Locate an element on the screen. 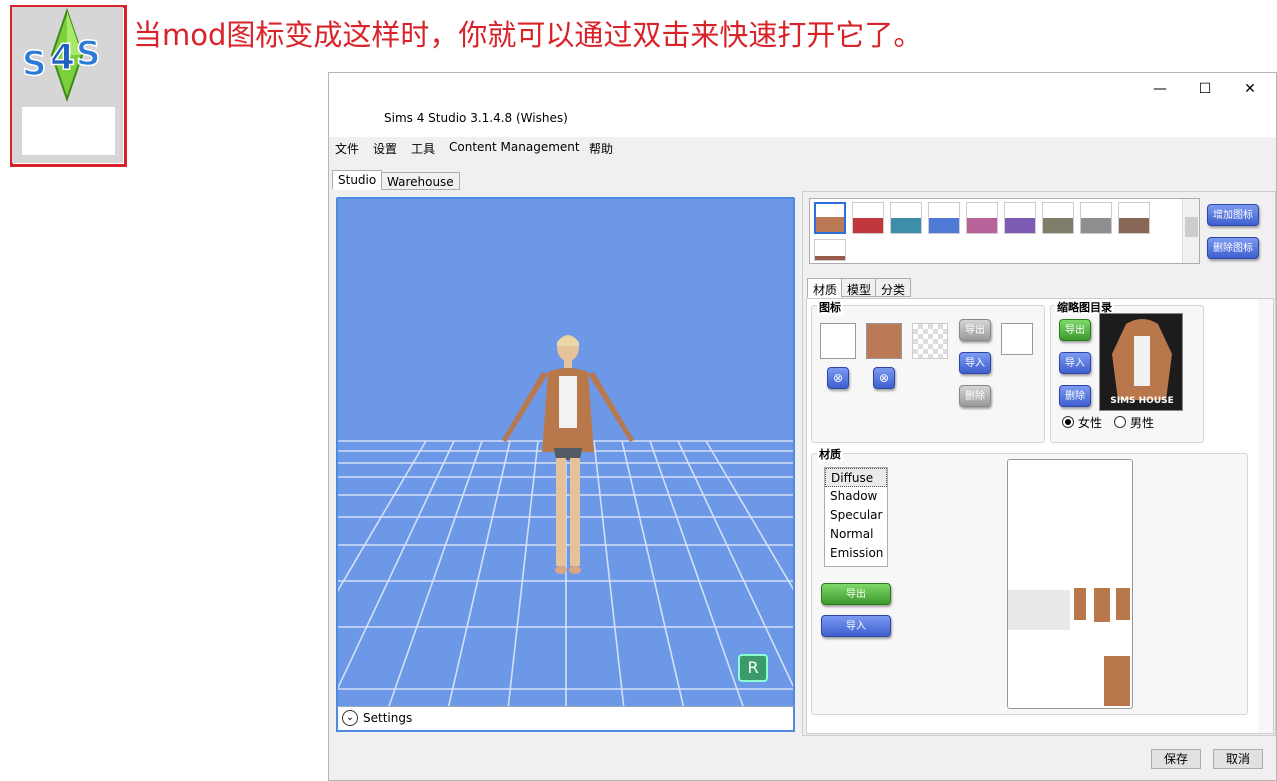 The width and height of the screenshot is (1277, 781). minimize-button: — is located at coordinates (1160, 91).